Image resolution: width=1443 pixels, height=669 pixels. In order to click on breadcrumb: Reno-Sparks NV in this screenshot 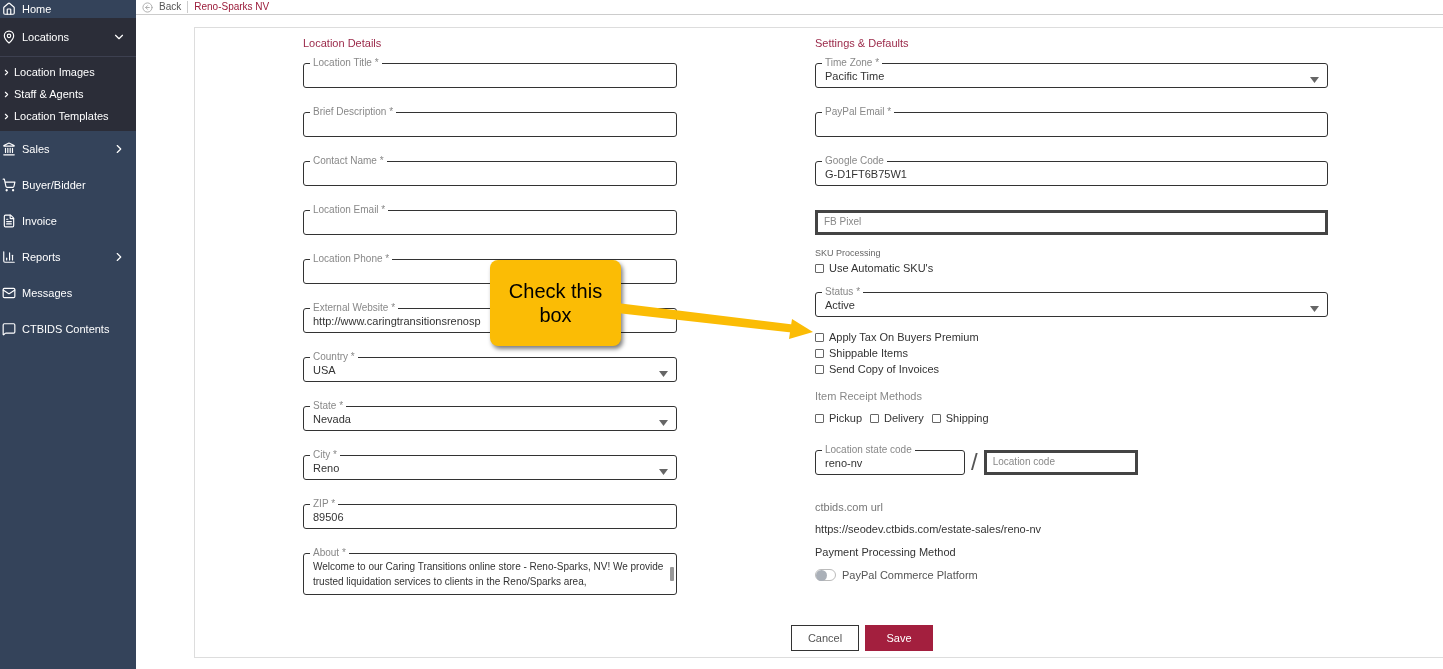, I will do `click(232, 7)`.